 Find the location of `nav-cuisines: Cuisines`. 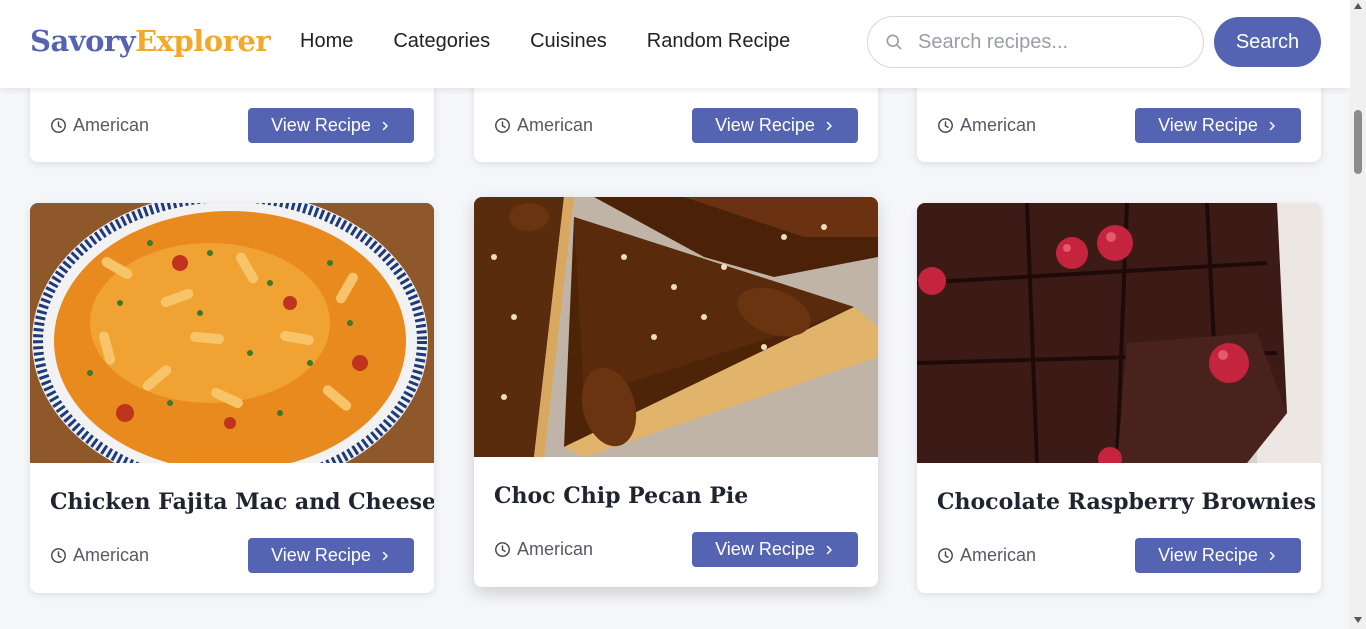

nav-cuisines: Cuisines is located at coordinates (568, 41).